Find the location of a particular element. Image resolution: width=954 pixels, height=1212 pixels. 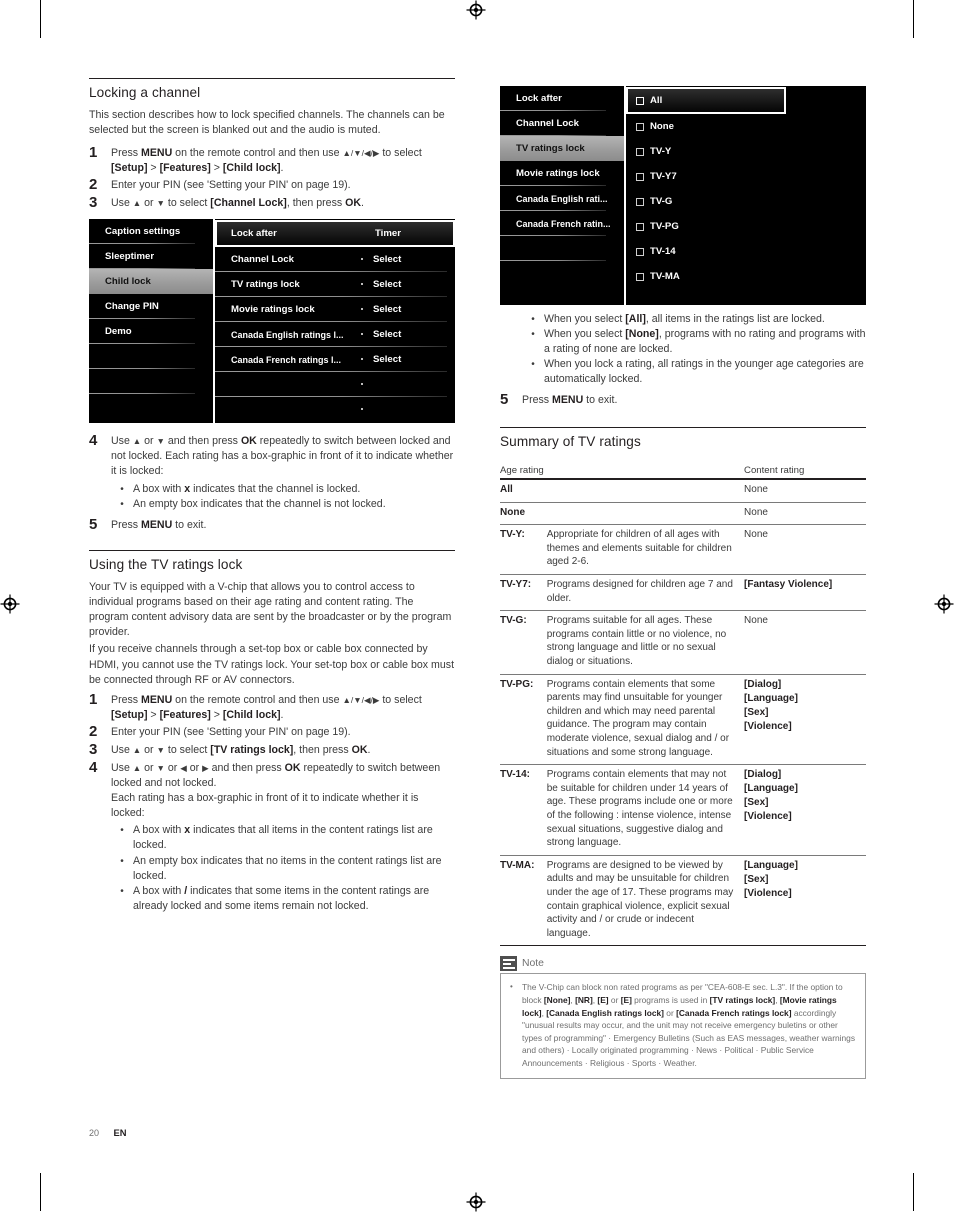

osd-menu-label: Movie ratings lock is located at coordinates (558, 173).